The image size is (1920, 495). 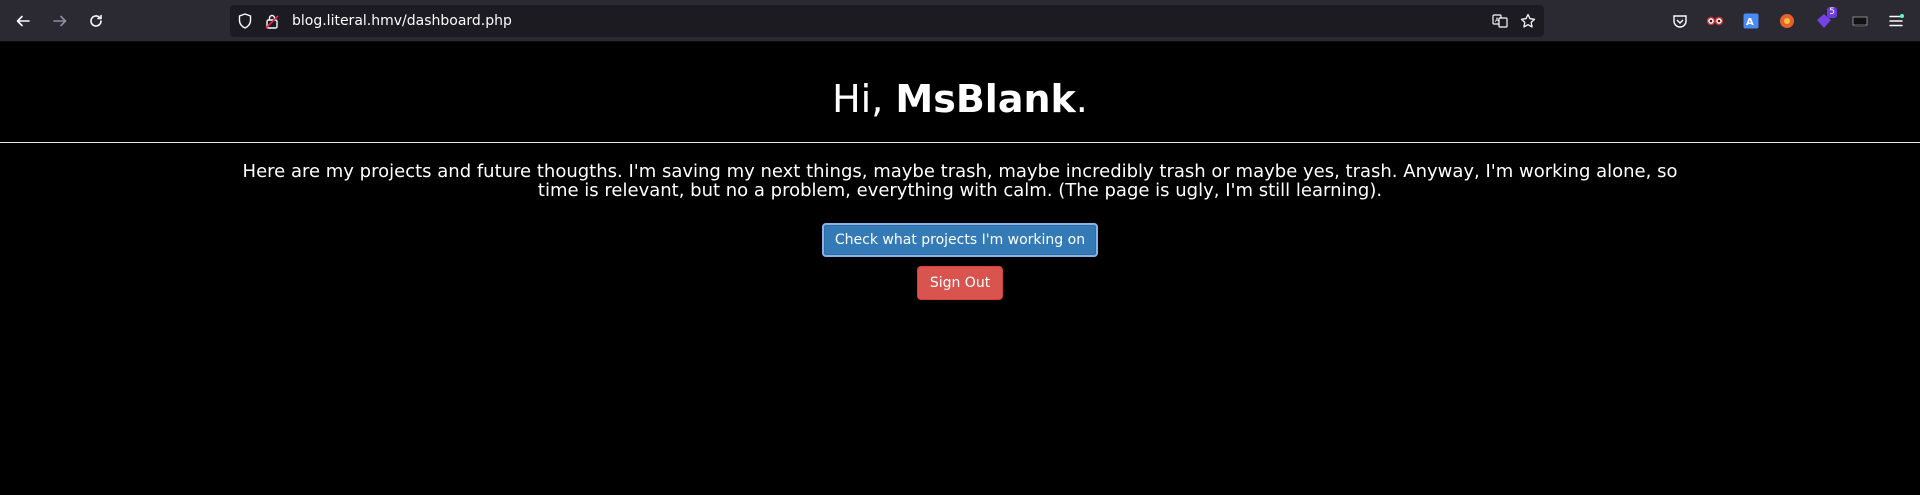 I want to click on svg-text: A, so click(x=1750, y=22).